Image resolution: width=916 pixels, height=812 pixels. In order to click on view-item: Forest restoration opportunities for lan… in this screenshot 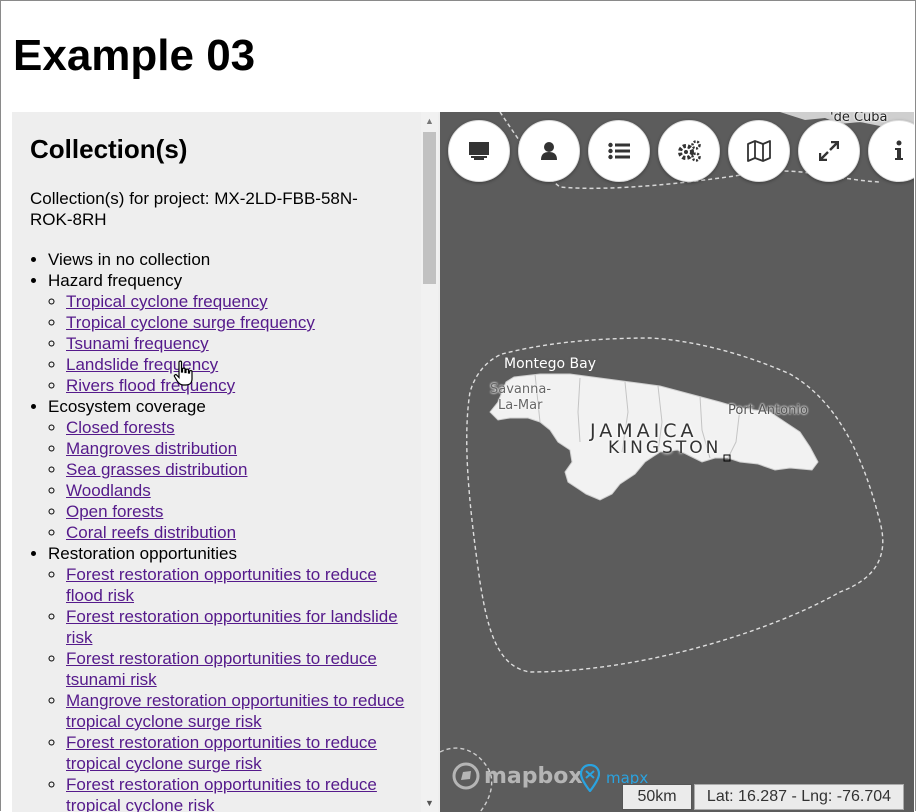, I will do `click(238, 627)`.